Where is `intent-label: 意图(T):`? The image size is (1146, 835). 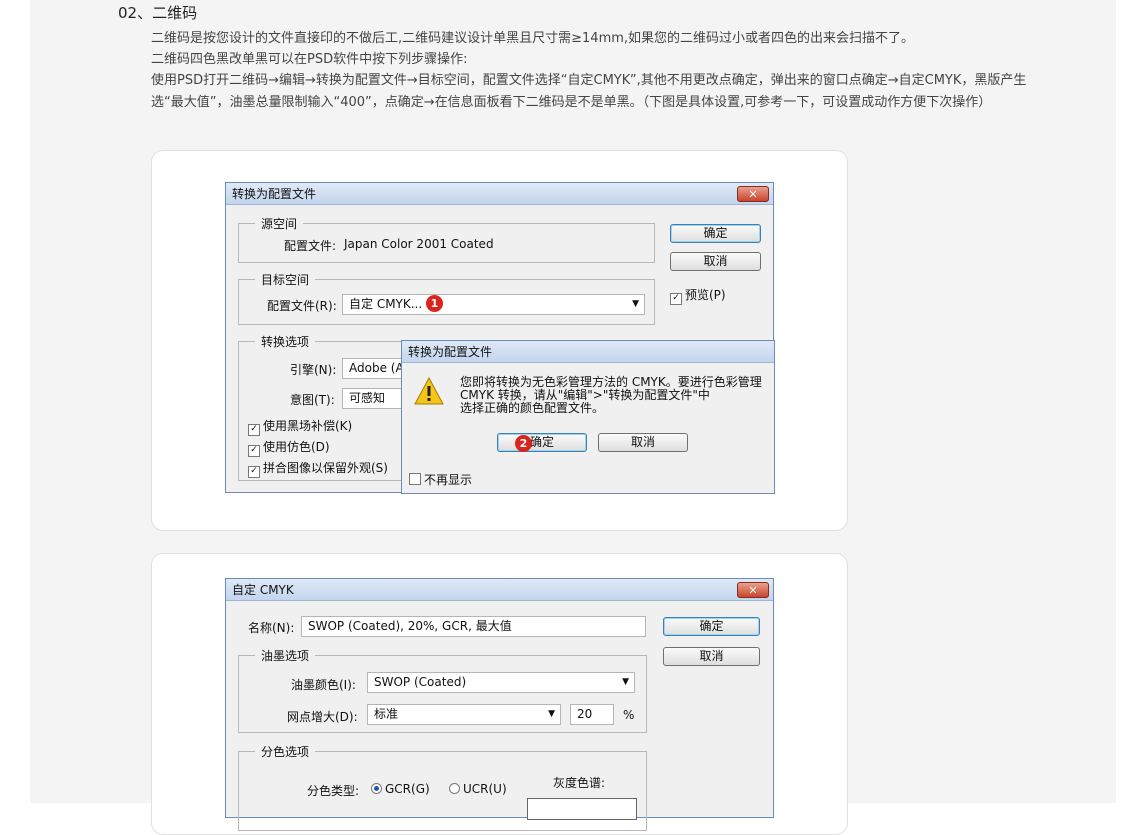 intent-label: 意图(T): is located at coordinates (312, 400).